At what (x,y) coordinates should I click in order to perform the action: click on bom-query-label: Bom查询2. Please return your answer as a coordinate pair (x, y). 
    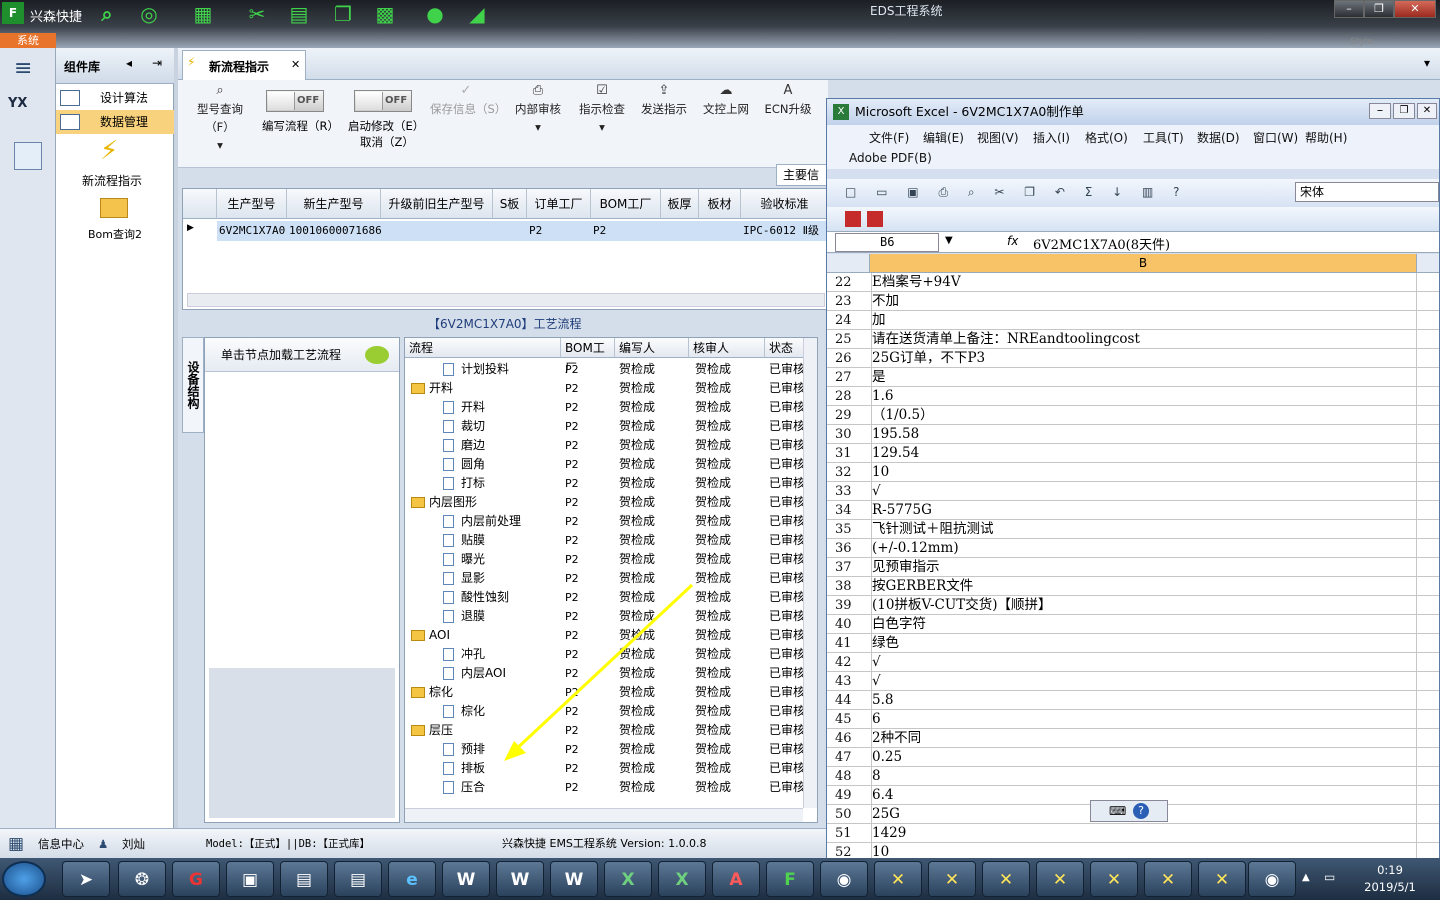
    Looking at the image, I should click on (115, 234).